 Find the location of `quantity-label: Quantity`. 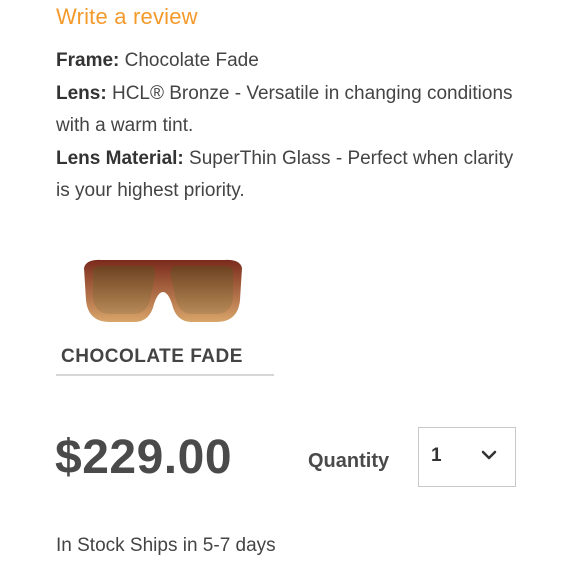

quantity-label: Quantity is located at coordinates (349, 461).